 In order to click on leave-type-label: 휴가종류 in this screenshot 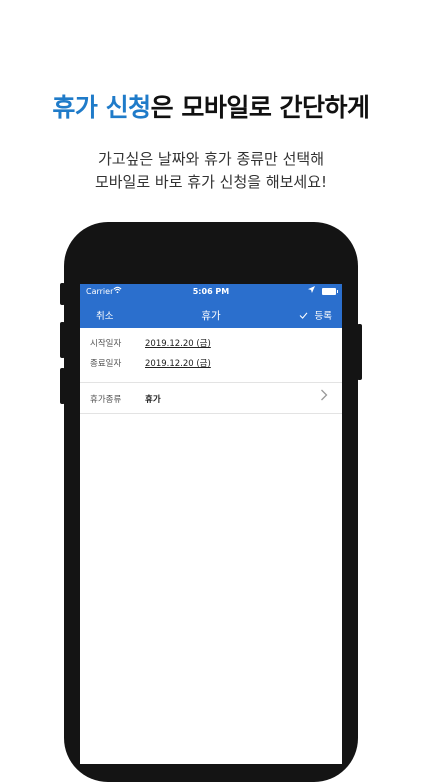, I will do `click(106, 400)`.